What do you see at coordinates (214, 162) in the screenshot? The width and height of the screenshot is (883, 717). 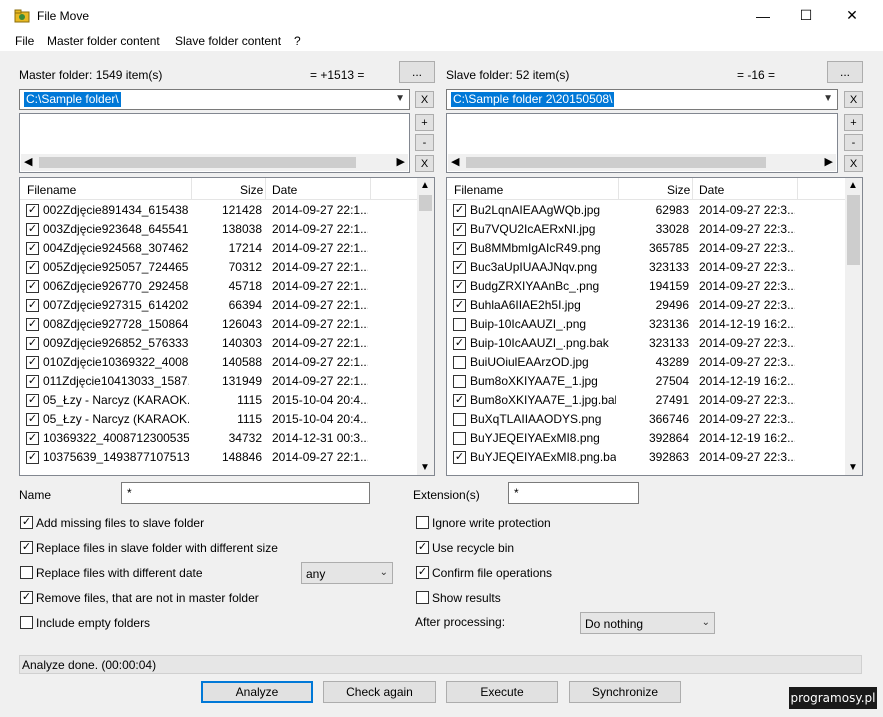 I see `master-folder-list-hscroll: ◀ ▶` at bounding box center [214, 162].